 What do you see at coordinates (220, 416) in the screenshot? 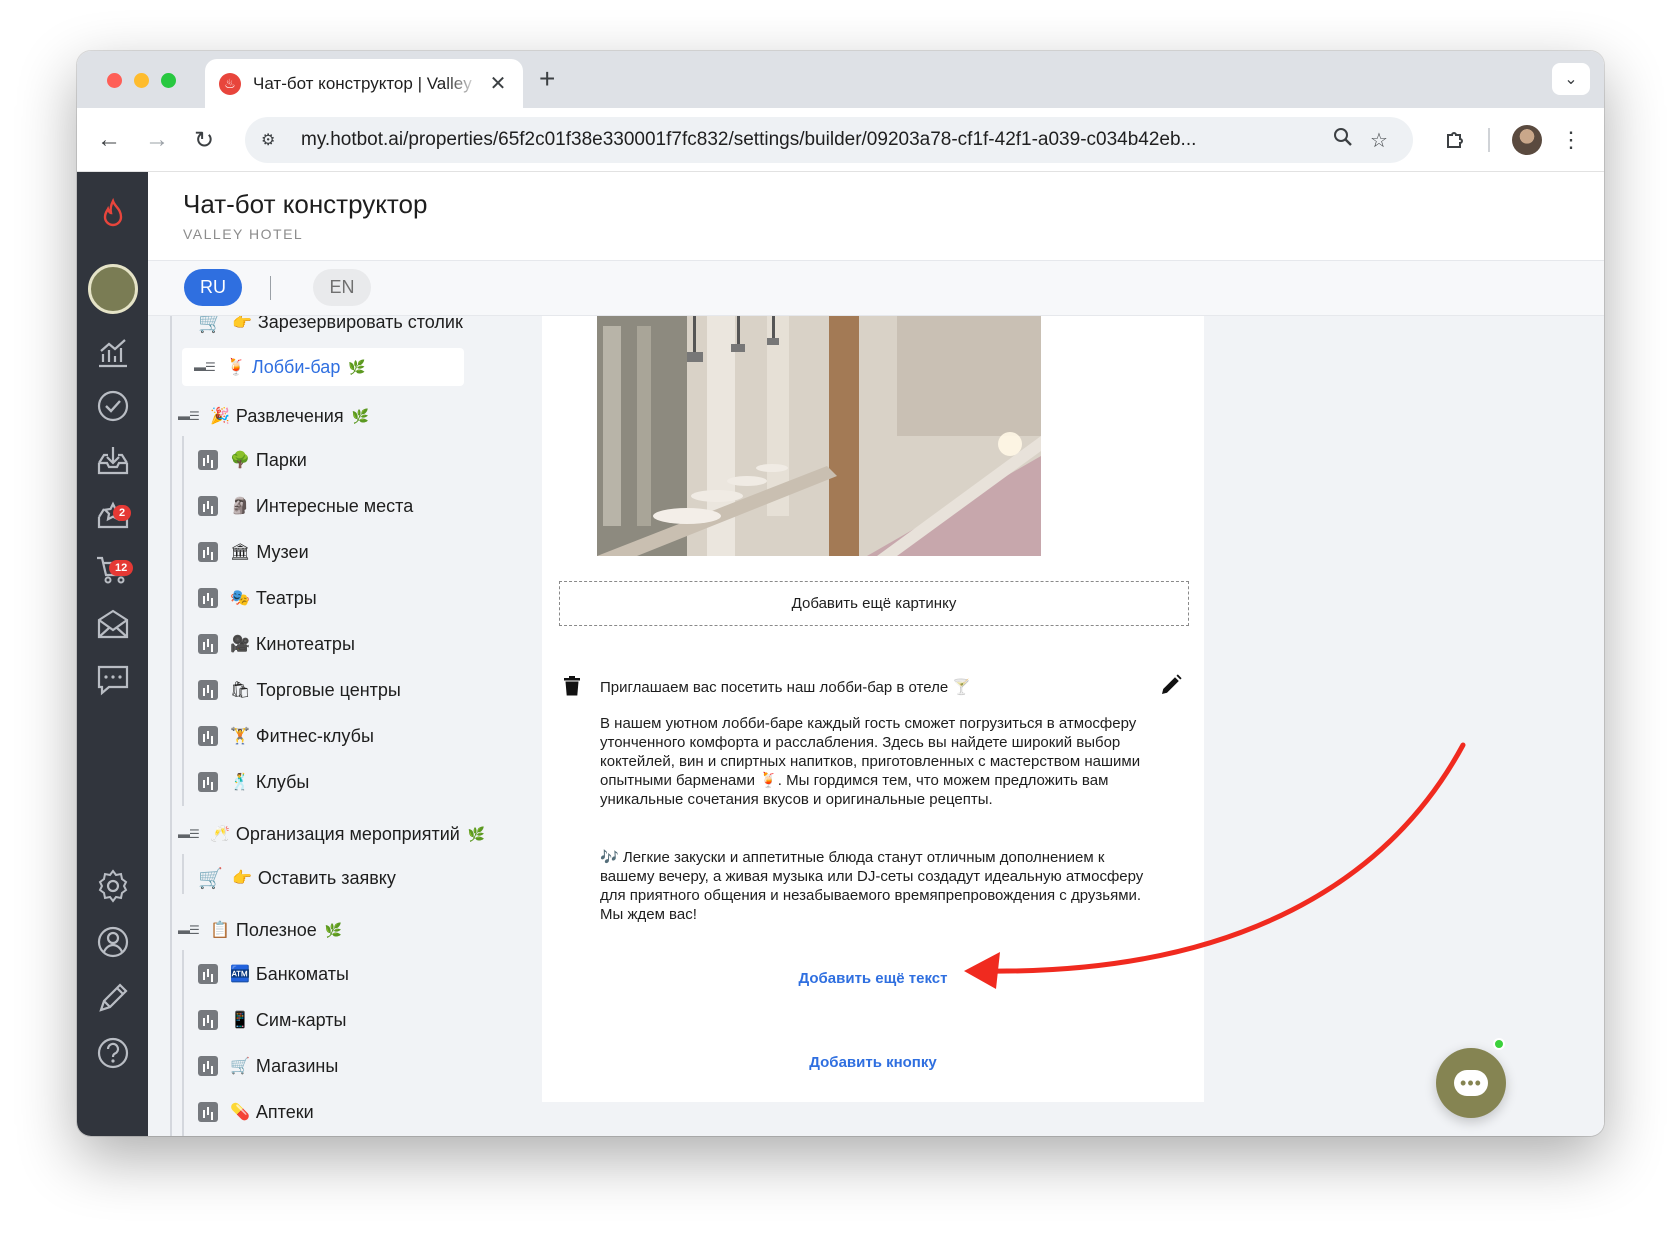
I see `party-popper-icon: 🎉` at bounding box center [220, 416].